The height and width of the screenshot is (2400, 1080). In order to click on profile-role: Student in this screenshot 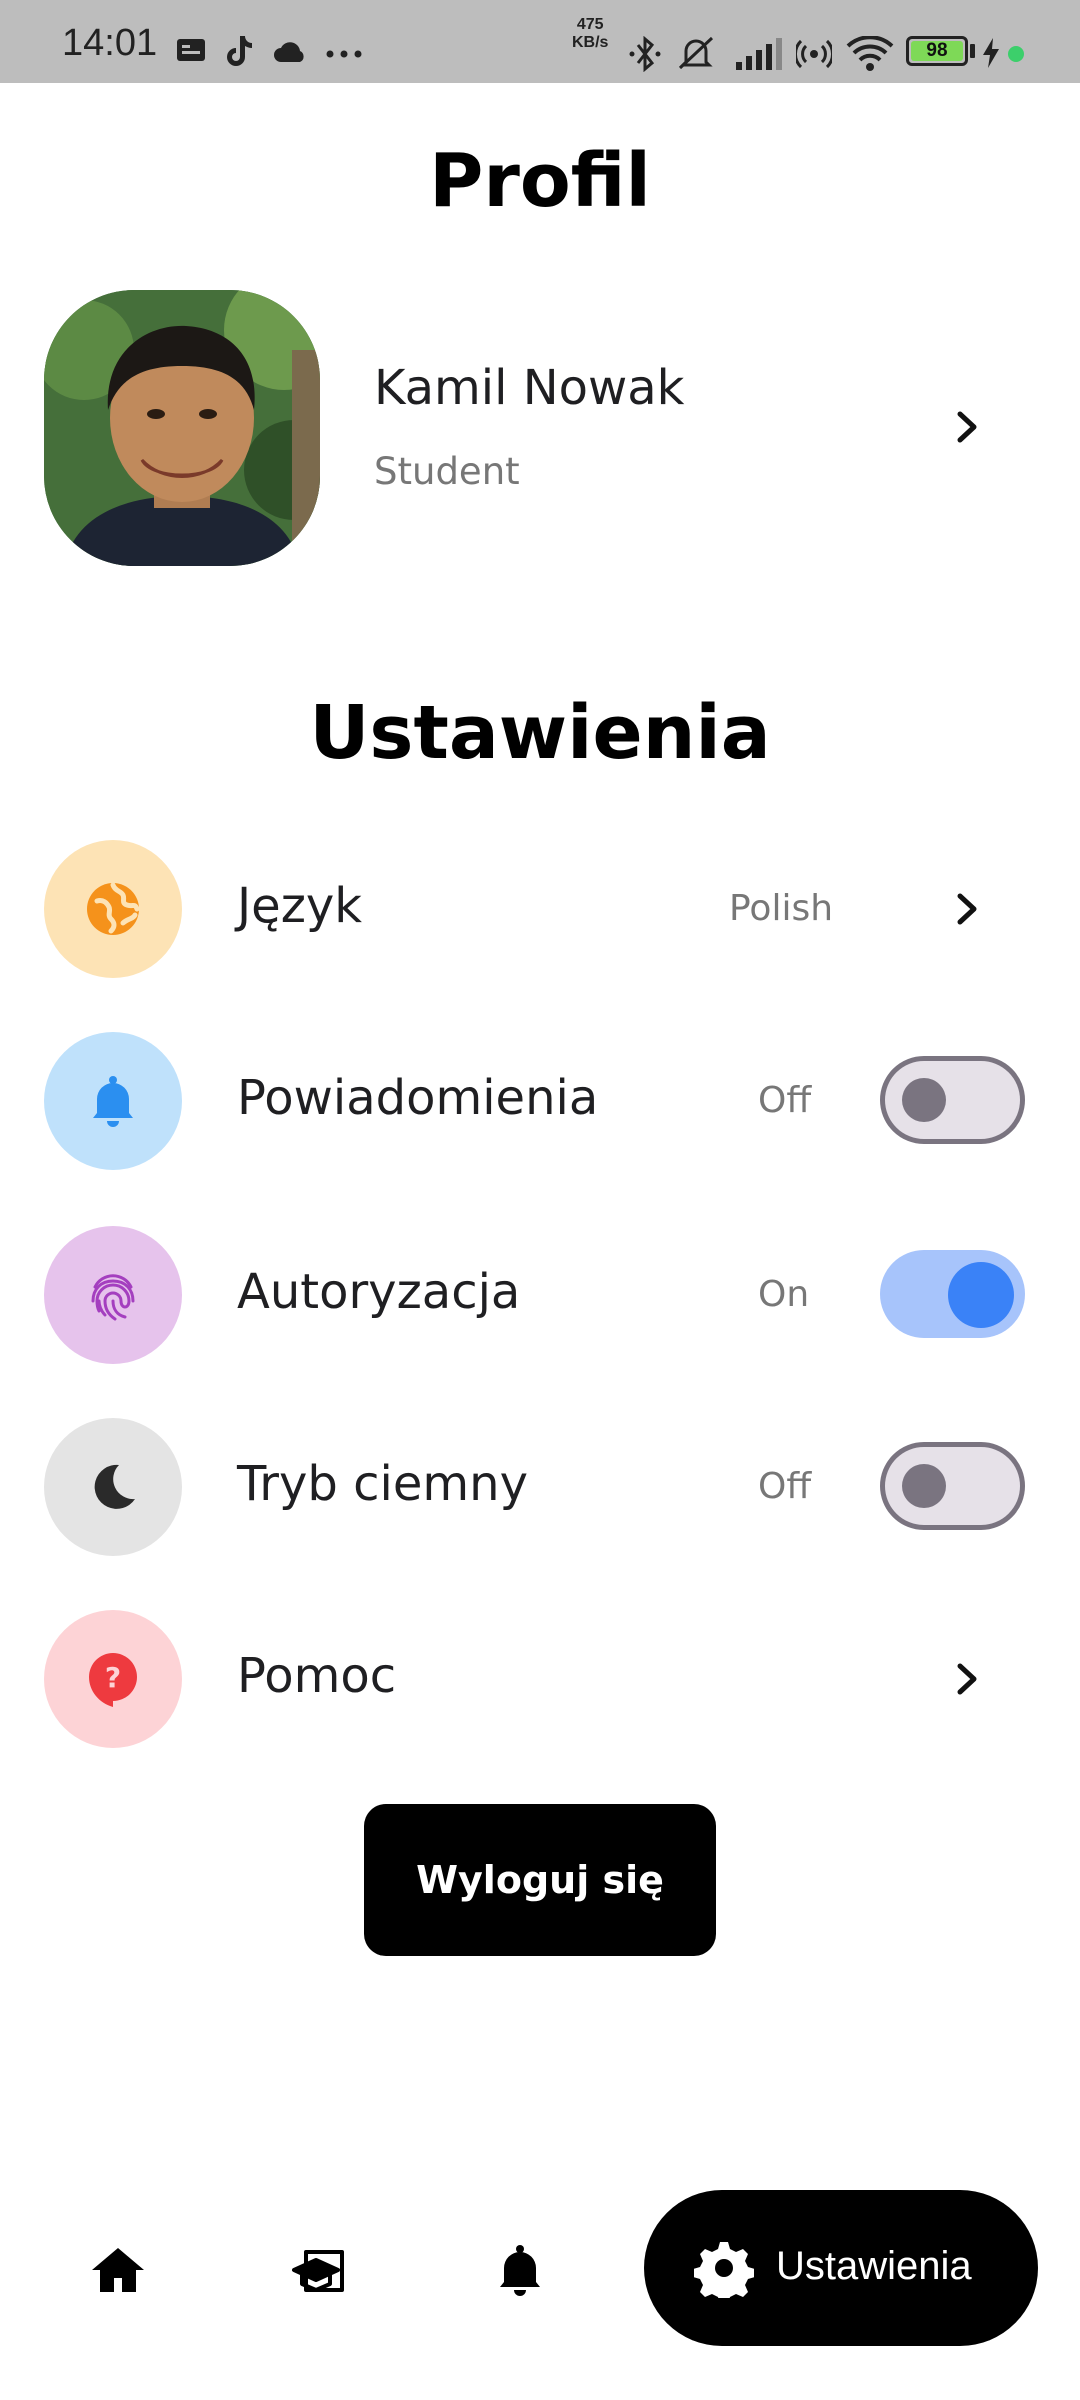, I will do `click(447, 471)`.